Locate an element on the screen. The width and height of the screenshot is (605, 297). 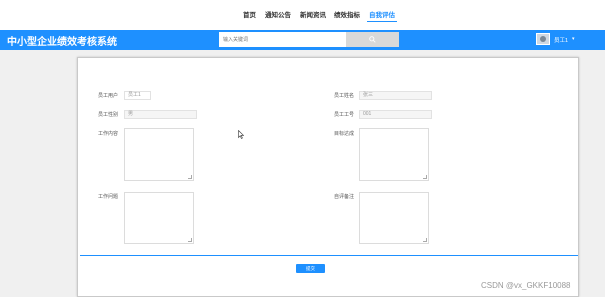
site-header: 中小型企业绩效考核系统 员工1 ▾ is located at coordinates (302, 40).